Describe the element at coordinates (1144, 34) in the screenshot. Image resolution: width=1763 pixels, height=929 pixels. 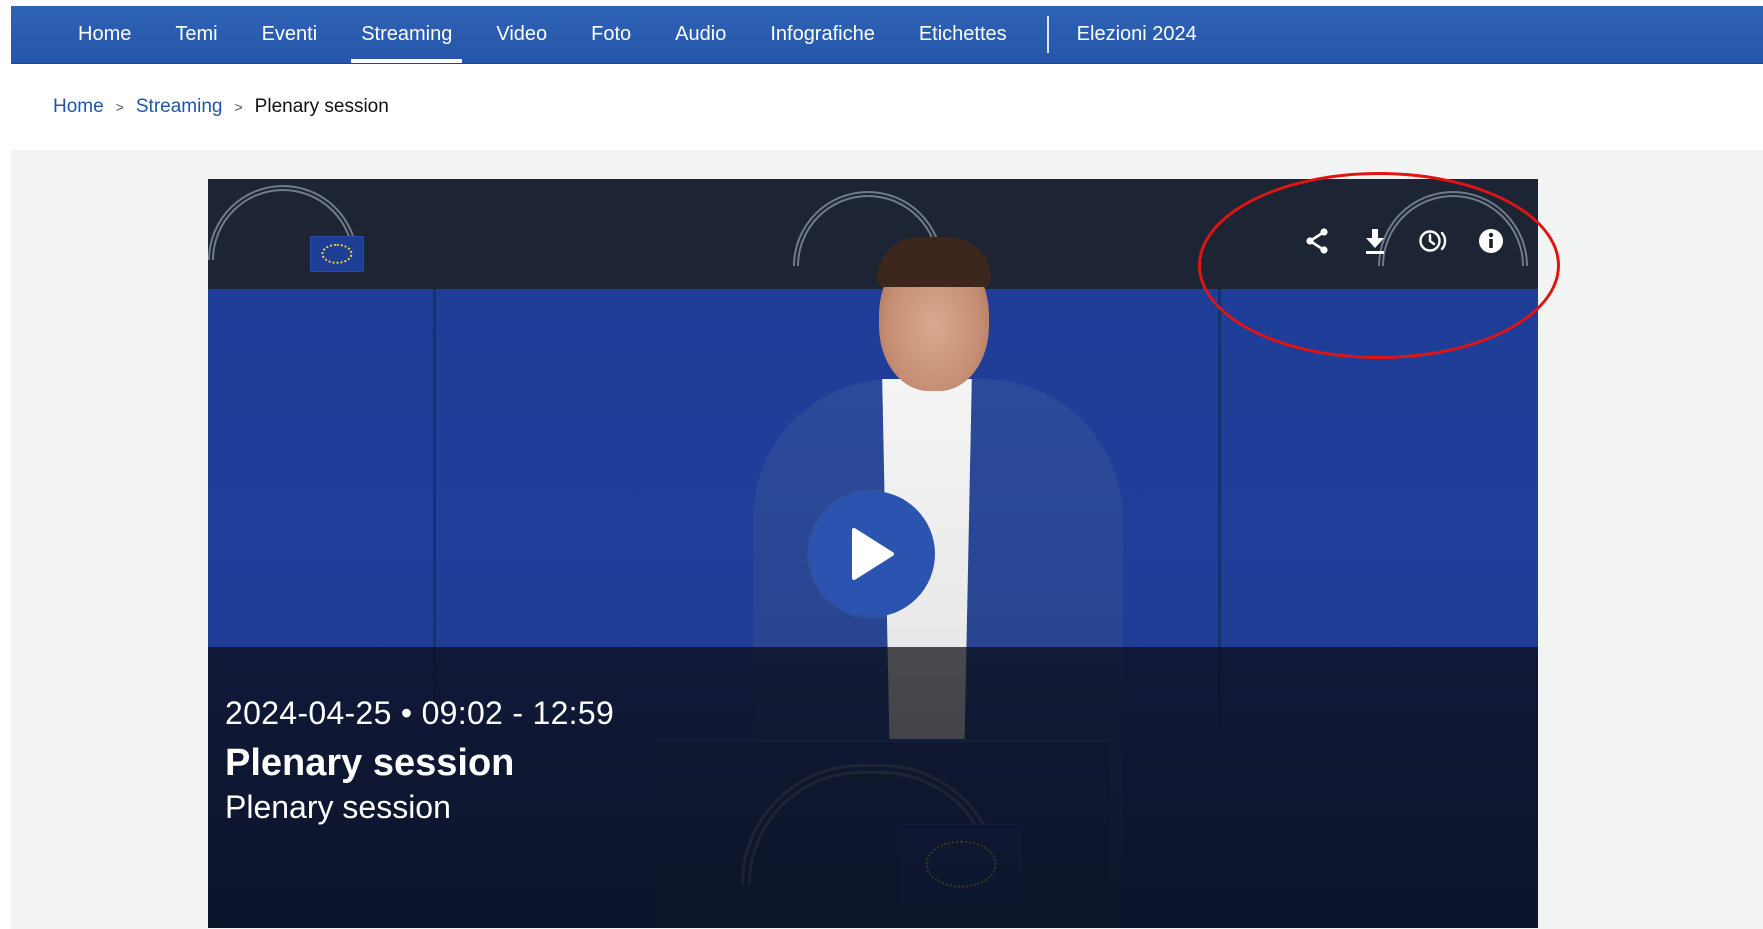
I see `nav-item-elezioni-2024: Elezioni 2024` at that location.